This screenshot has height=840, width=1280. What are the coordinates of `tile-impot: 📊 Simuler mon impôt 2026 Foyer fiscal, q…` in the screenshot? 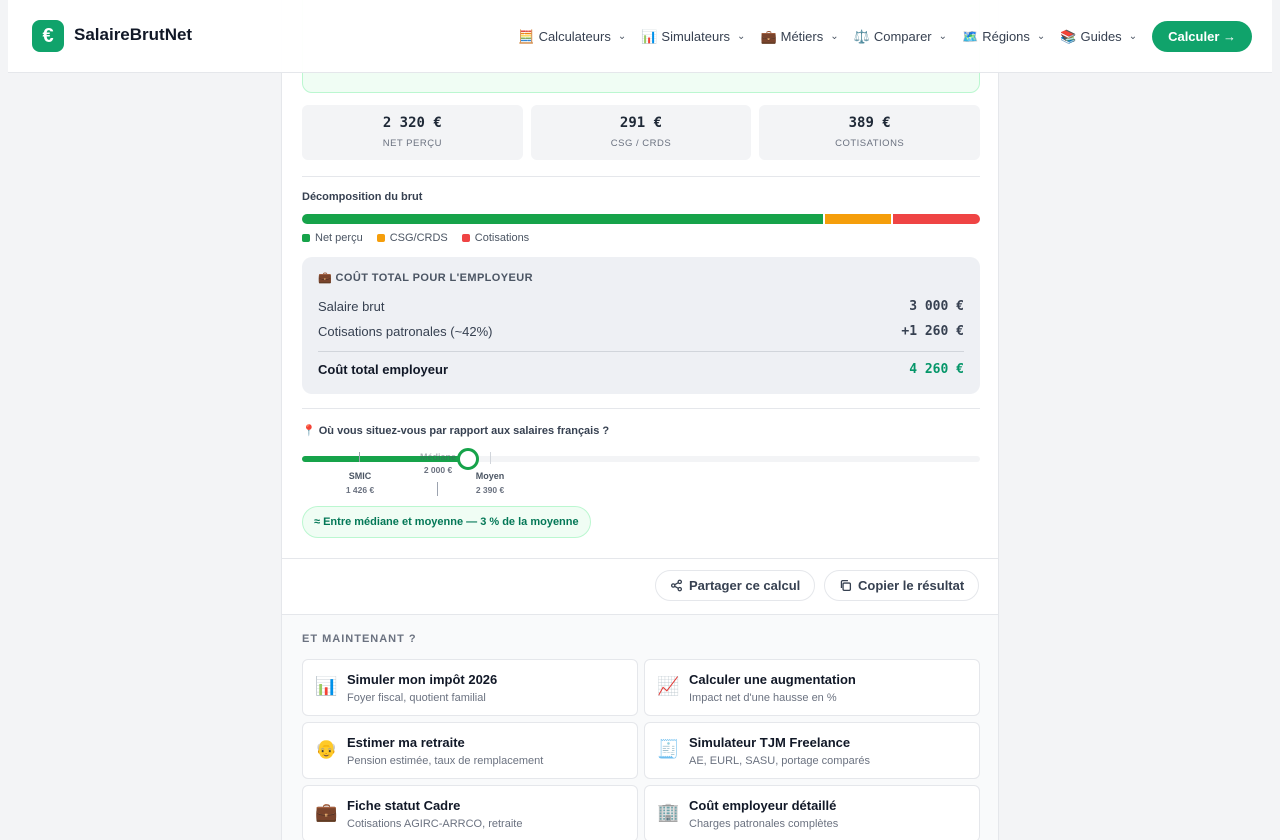 It's located at (470, 687).